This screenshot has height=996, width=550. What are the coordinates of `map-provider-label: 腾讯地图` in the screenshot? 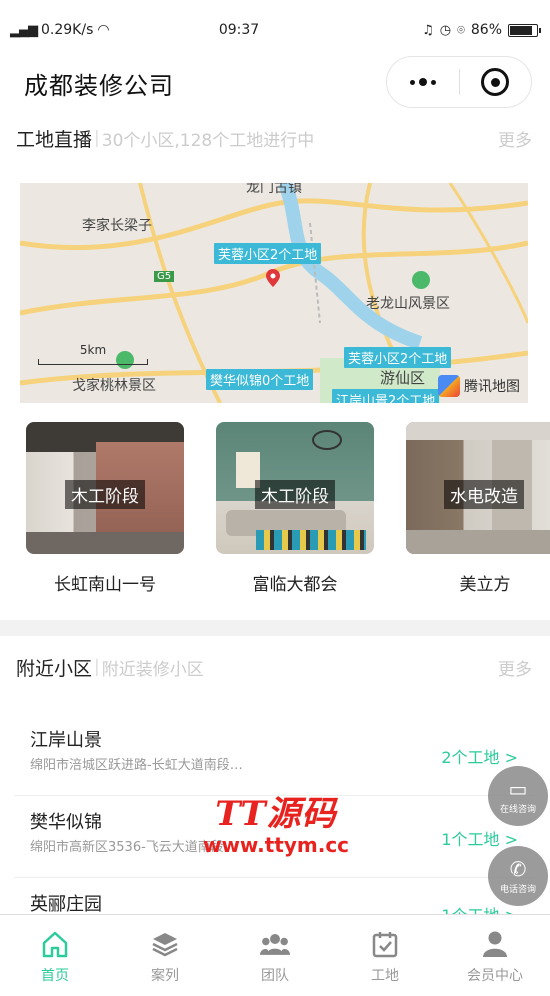 It's located at (492, 387).